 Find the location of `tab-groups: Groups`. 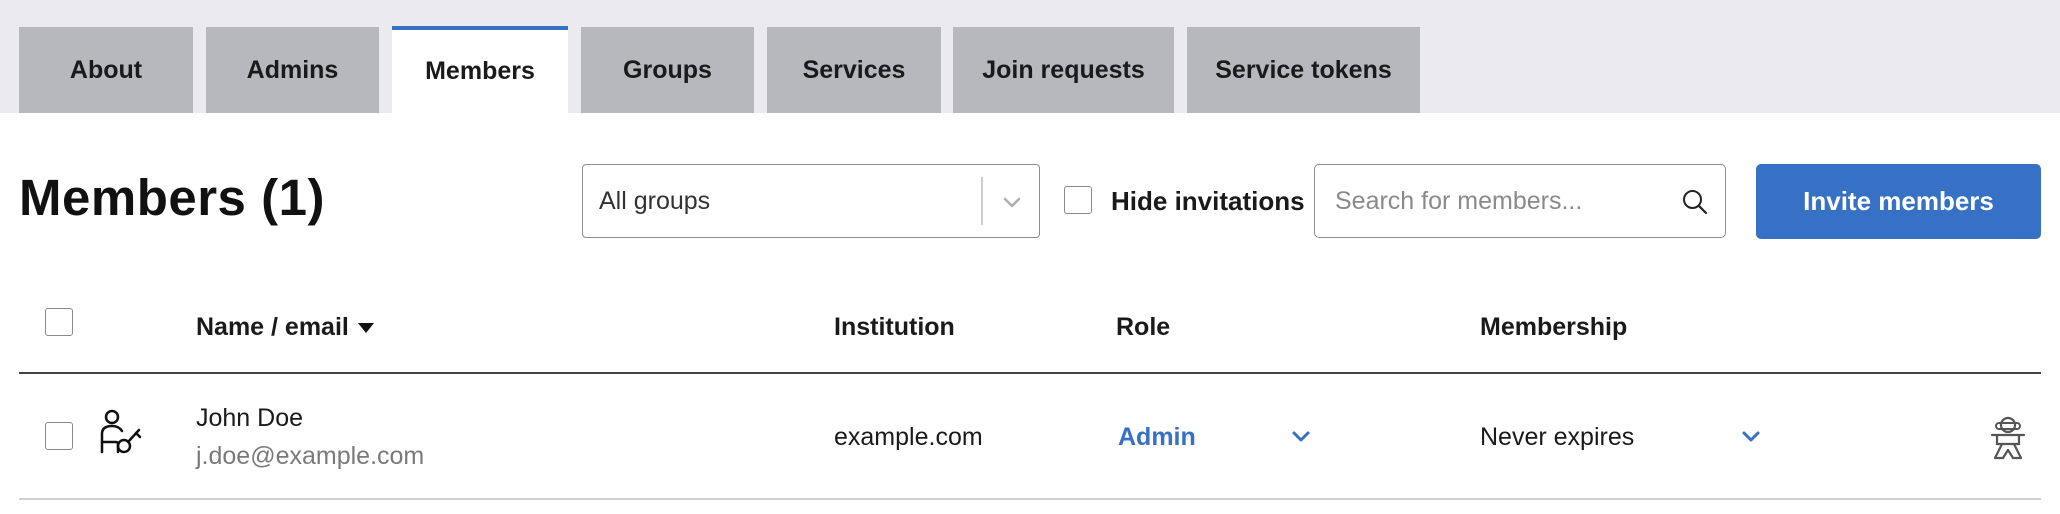

tab-groups: Groups is located at coordinates (667, 70).